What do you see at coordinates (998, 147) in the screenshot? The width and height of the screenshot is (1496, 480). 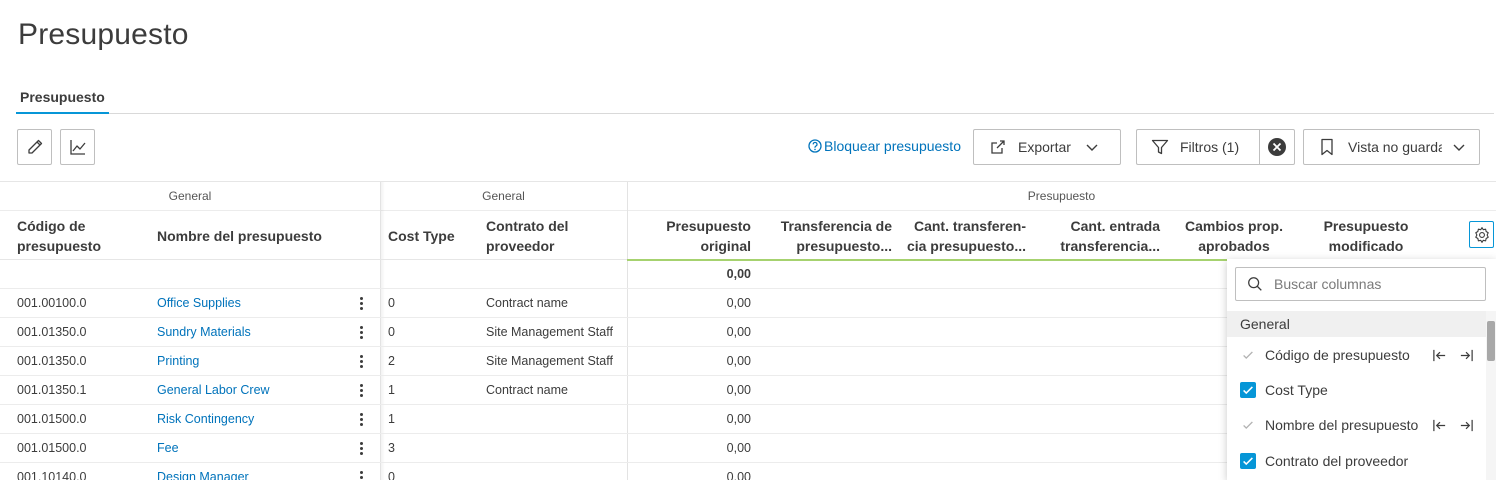 I see `share-export-icon` at bounding box center [998, 147].